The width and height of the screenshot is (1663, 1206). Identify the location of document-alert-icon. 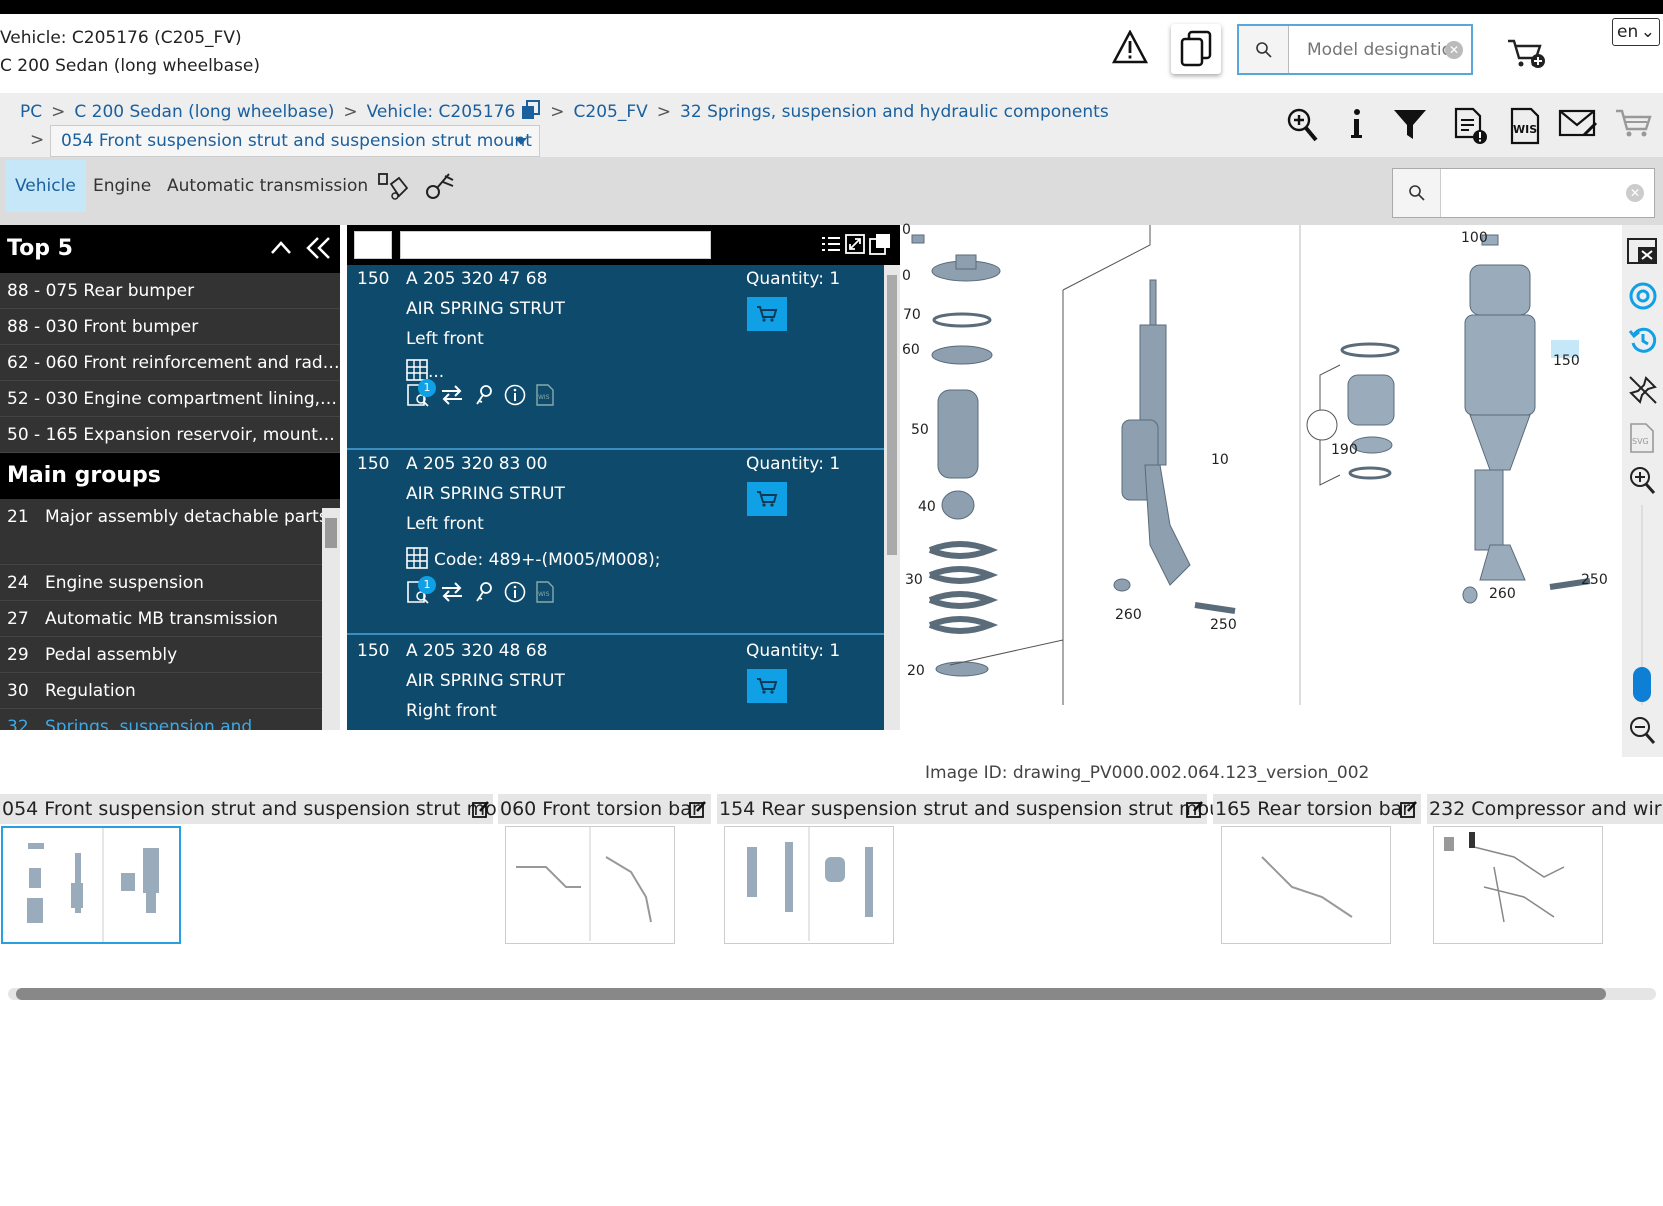
(1471, 126).